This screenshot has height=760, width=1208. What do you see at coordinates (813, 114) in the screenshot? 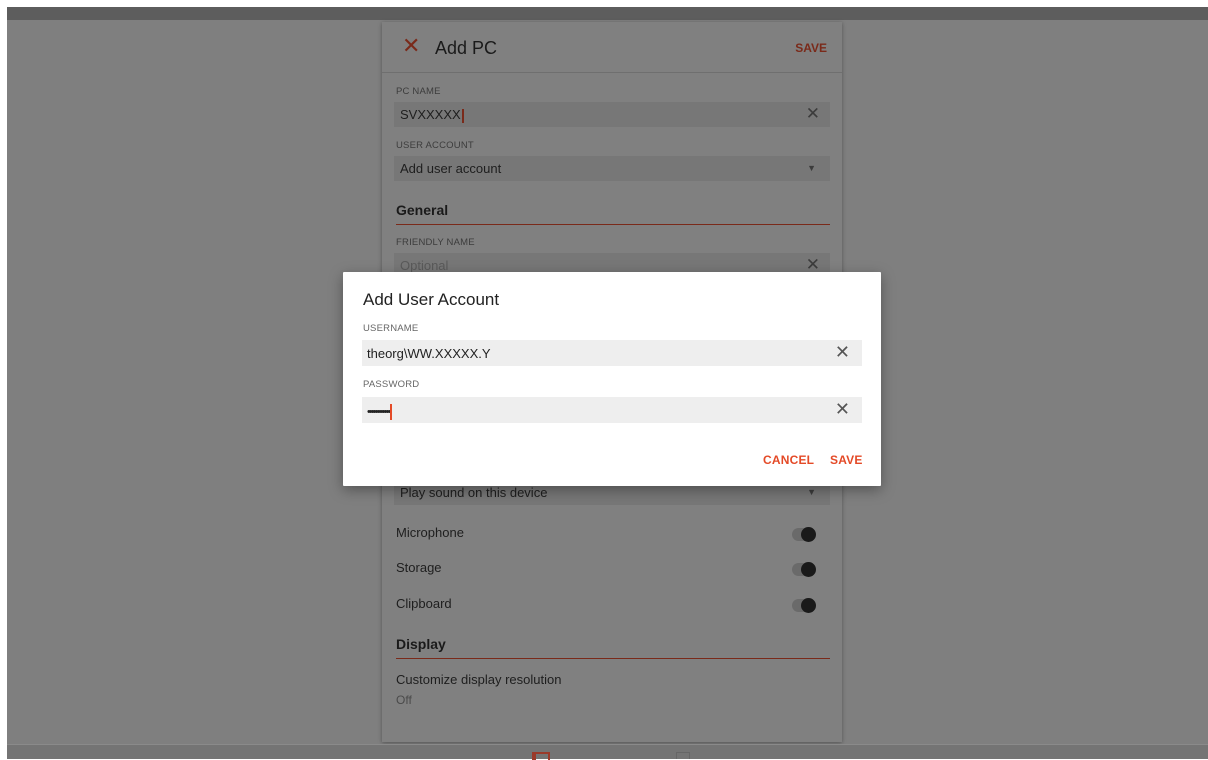
I see `clear-icon: ✕` at bounding box center [813, 114].